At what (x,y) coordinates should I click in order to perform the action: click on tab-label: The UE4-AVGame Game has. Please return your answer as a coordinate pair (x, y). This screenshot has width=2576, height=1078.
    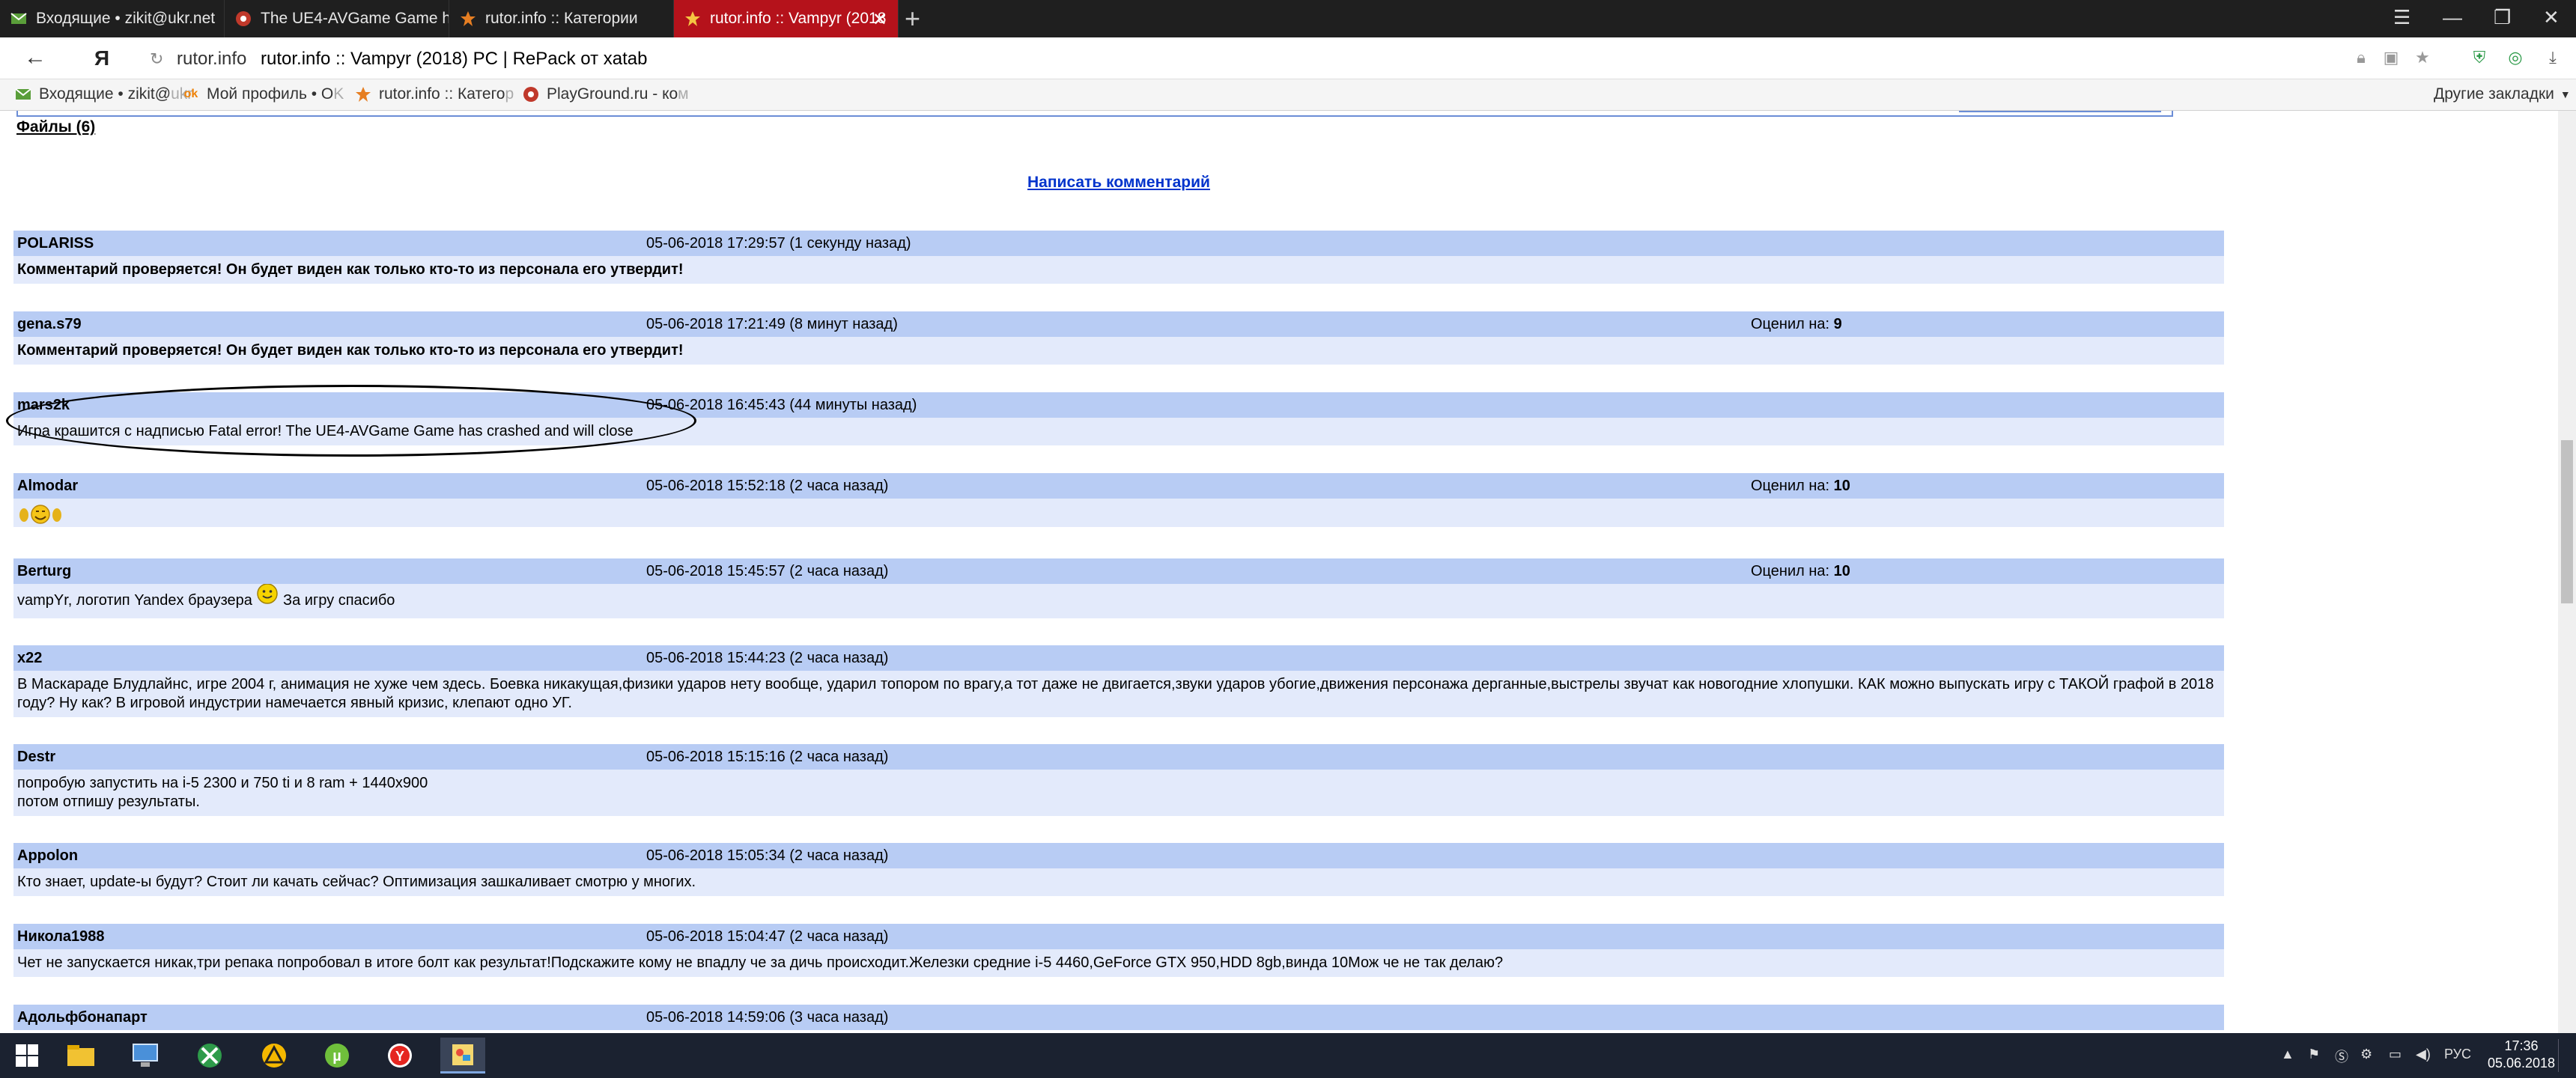
    Looking at the image, I should click on (355, 18).